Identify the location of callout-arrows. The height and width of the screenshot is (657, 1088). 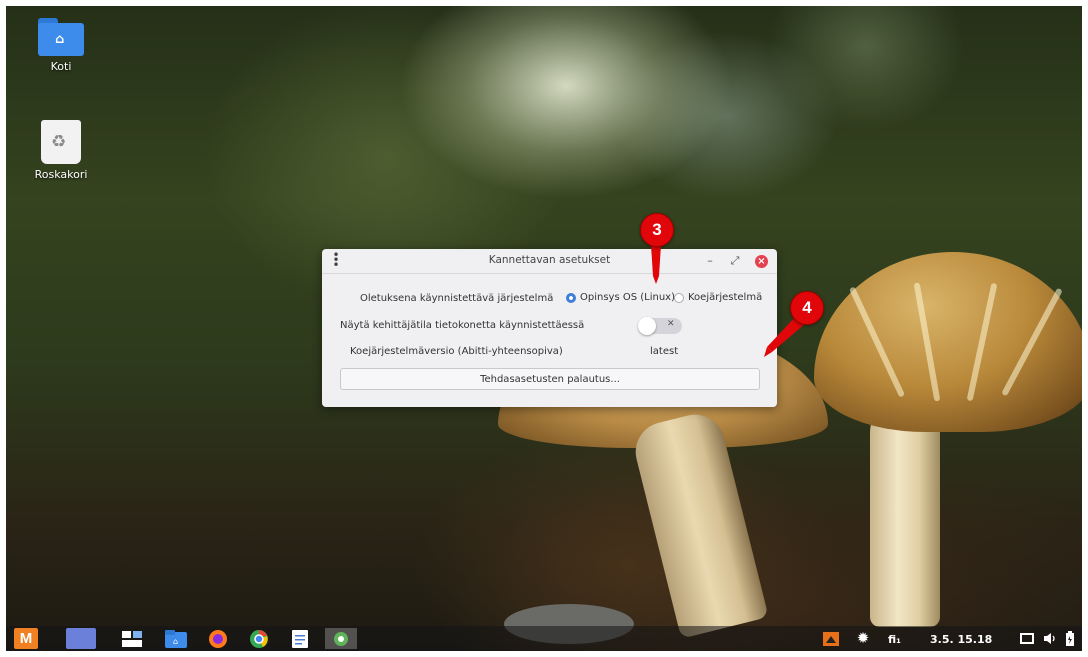
(728, 301).